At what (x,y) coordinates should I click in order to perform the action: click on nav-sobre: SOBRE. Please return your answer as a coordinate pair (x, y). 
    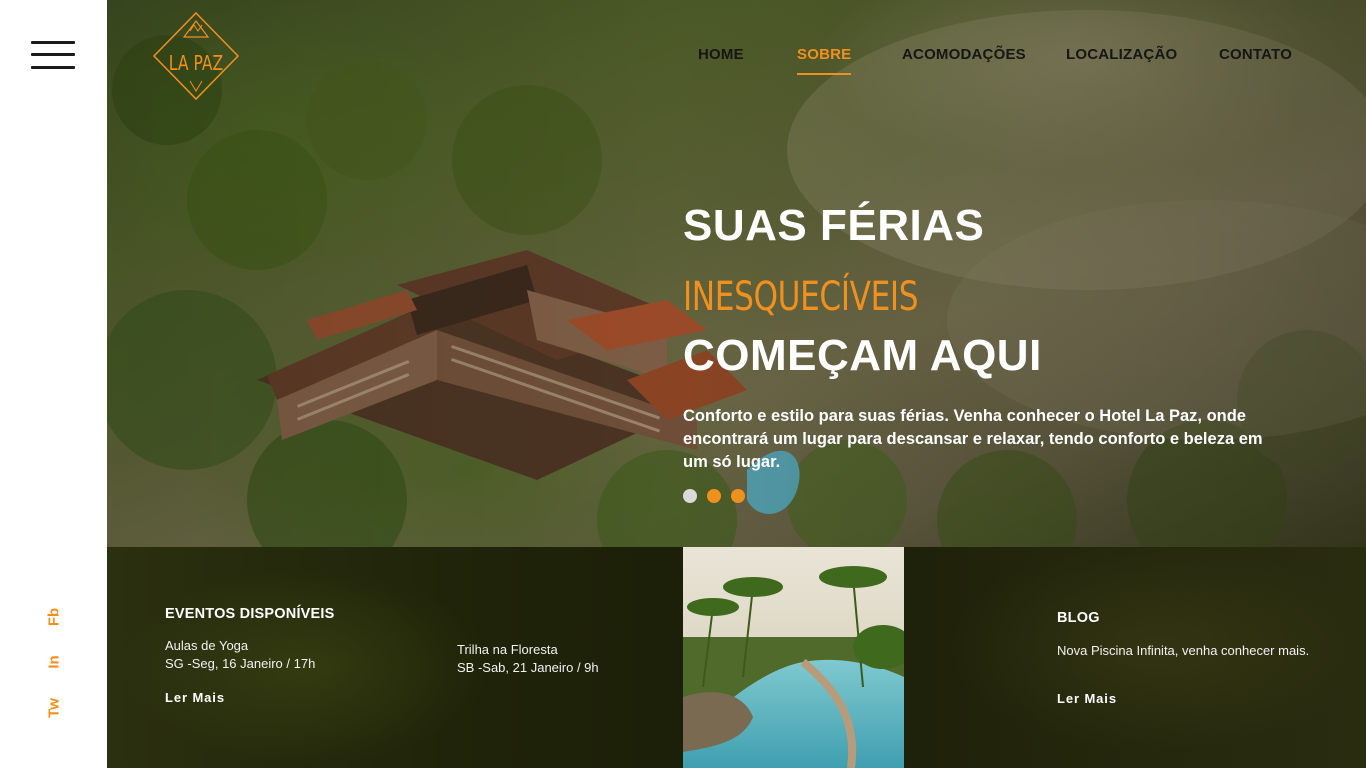
    Looking at the image, I should click on (824, 60).